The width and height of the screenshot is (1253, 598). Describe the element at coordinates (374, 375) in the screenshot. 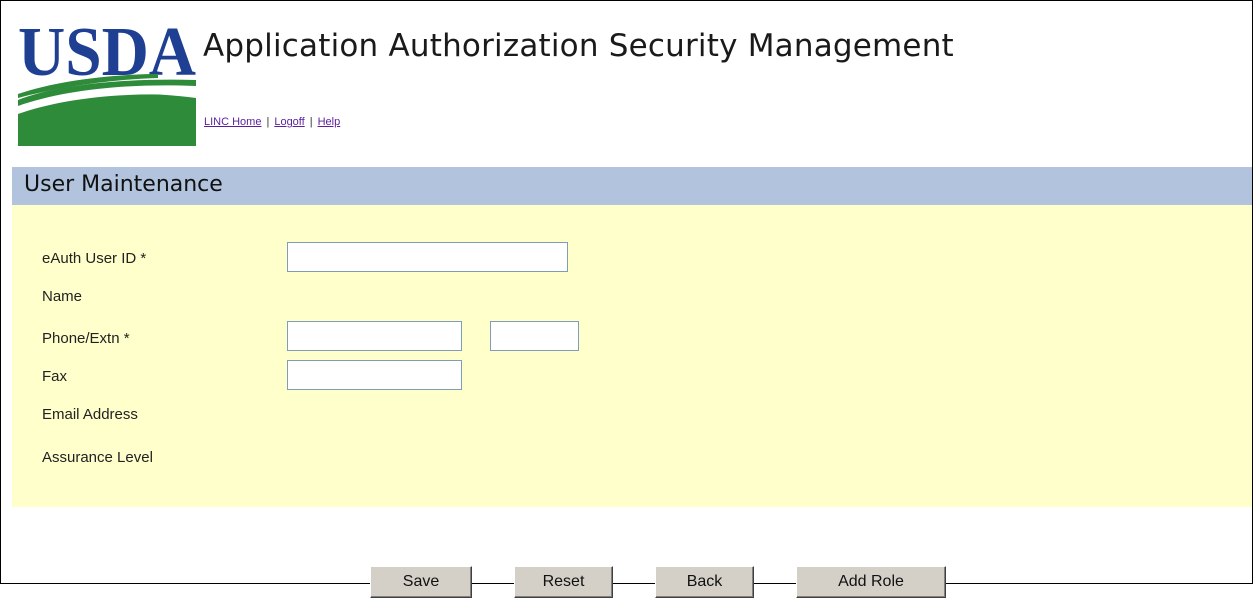

I see `fax-input` at that location.